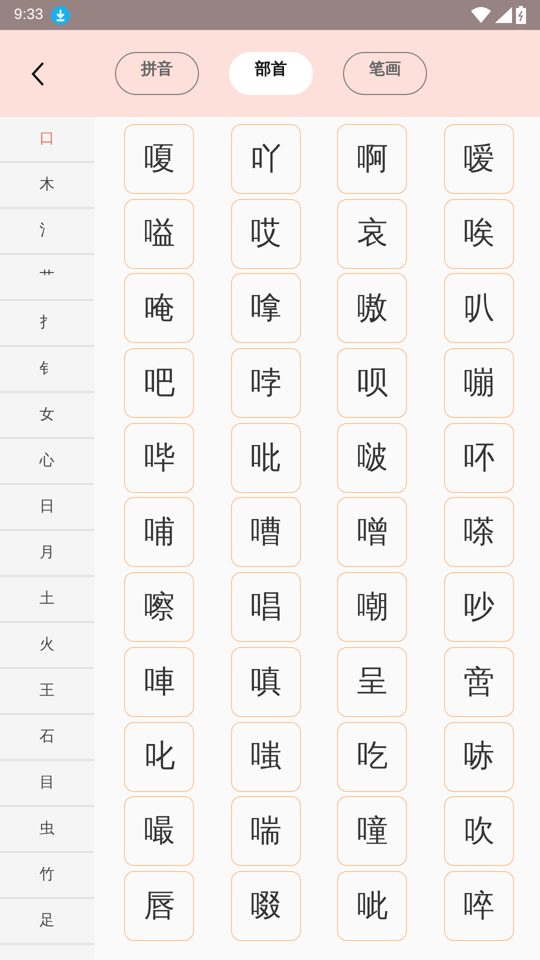 This screenshot has width=540, height=960. What do you see at coordinates (372, 607) in the screenshot?
I see `character-button: 嘲` at bounding box center [372, 607].